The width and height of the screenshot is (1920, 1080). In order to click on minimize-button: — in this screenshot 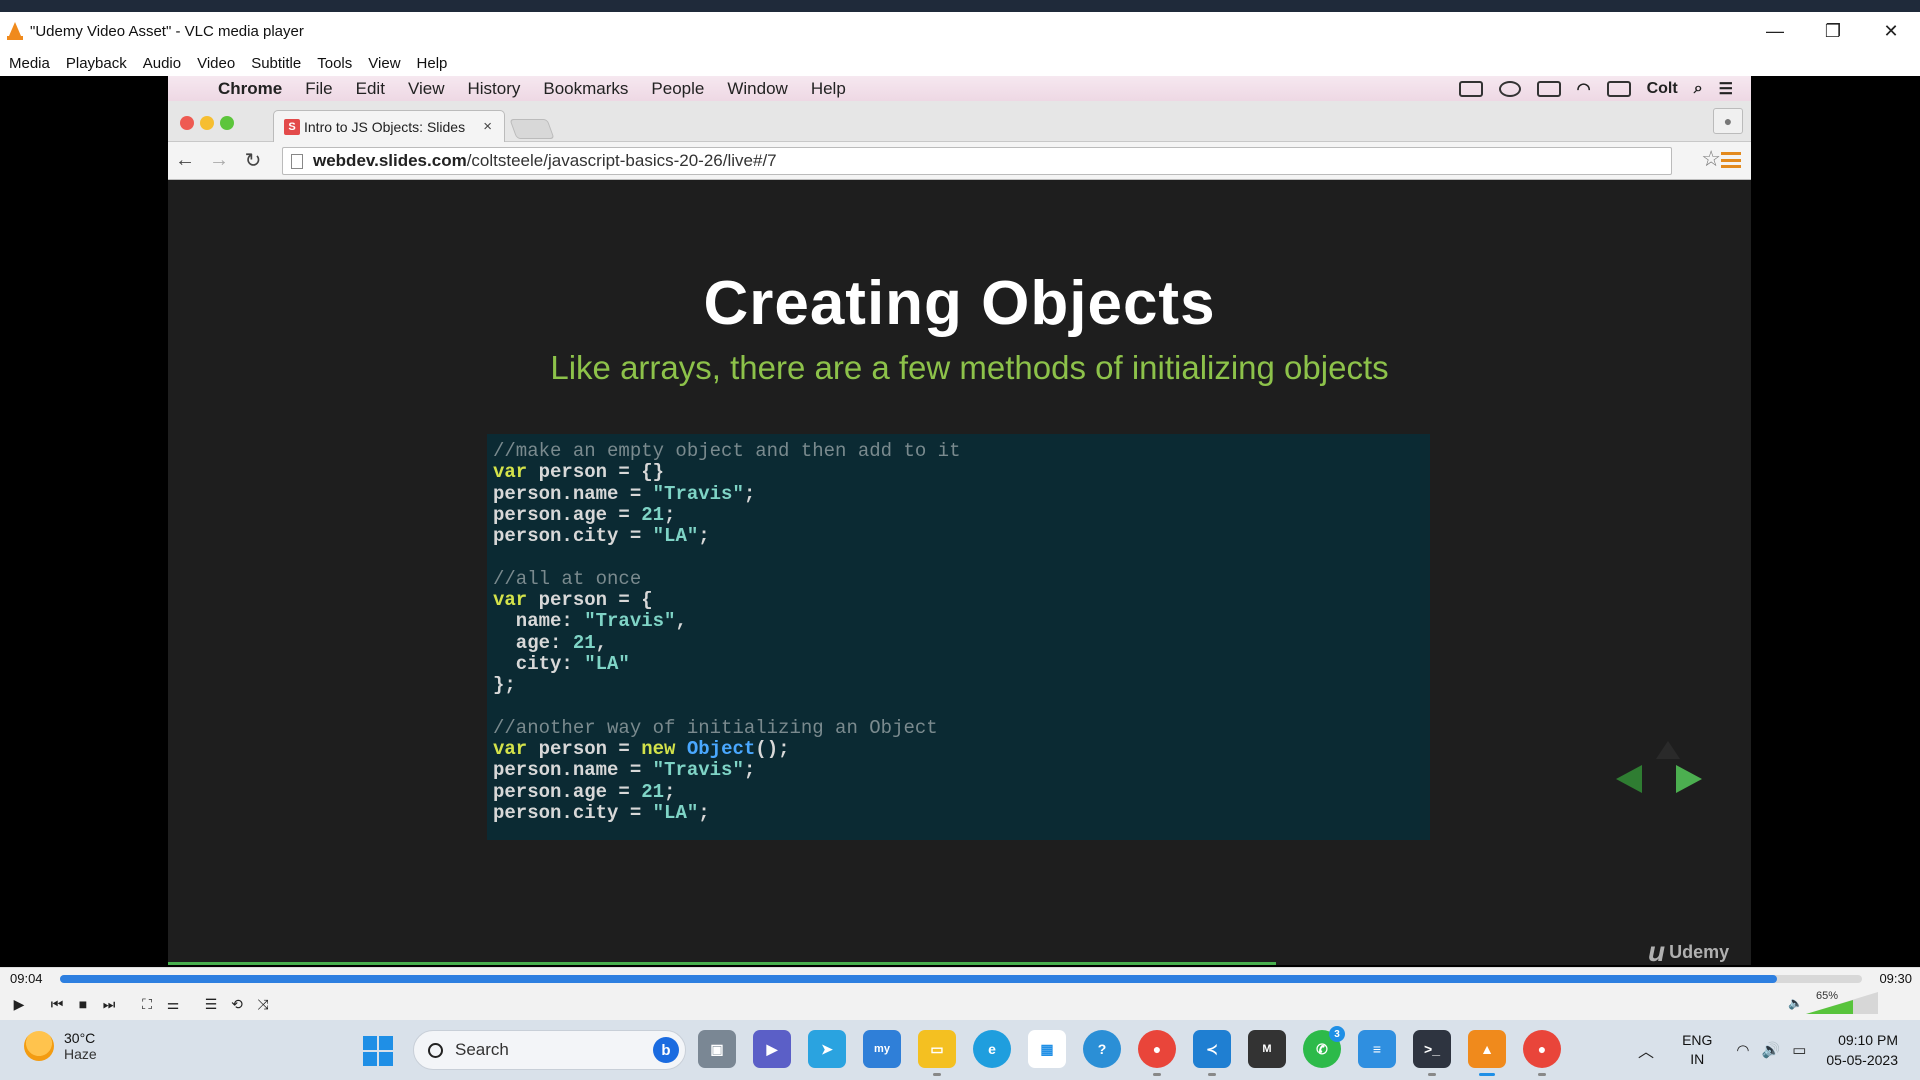, I will do `click(1775, 31)`.